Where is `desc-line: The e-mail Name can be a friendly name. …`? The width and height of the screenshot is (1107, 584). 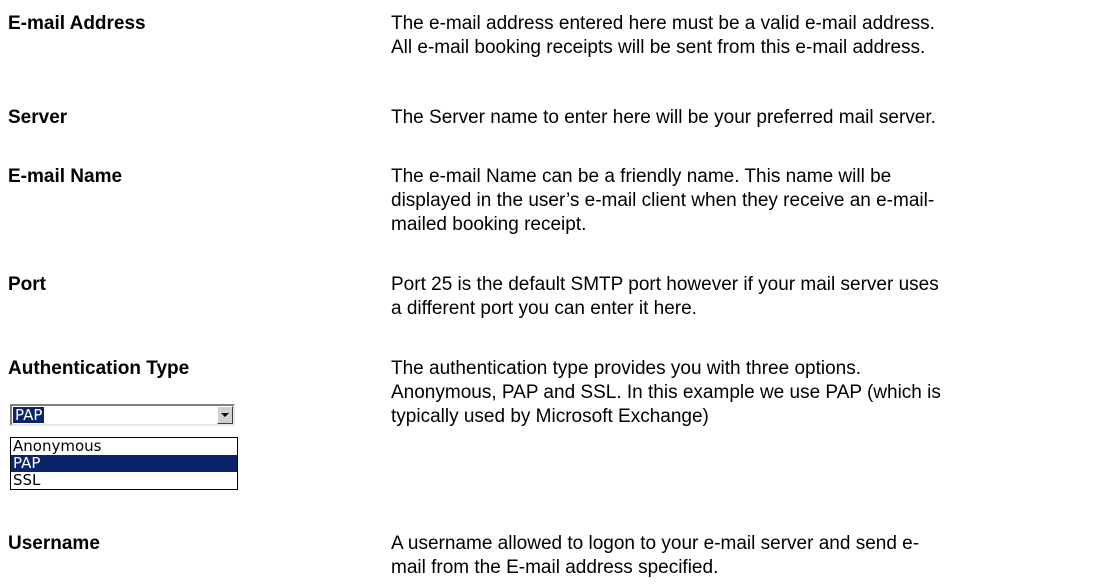
desc-line: The e-mail Name can be a friendly name. … is located at coordinates (641, 176).